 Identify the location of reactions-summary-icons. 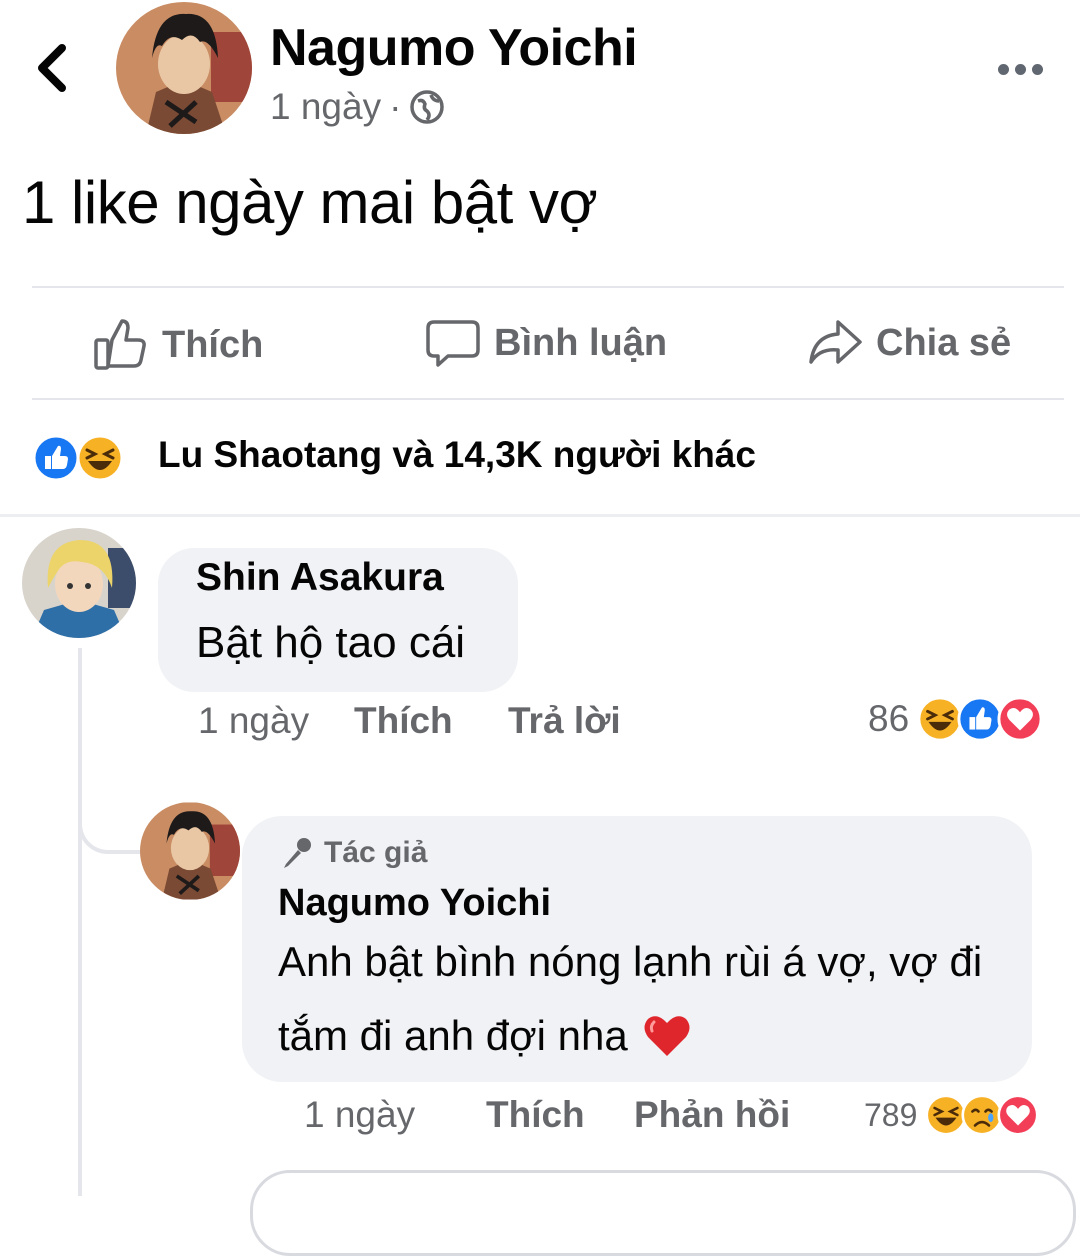
(78, 458).